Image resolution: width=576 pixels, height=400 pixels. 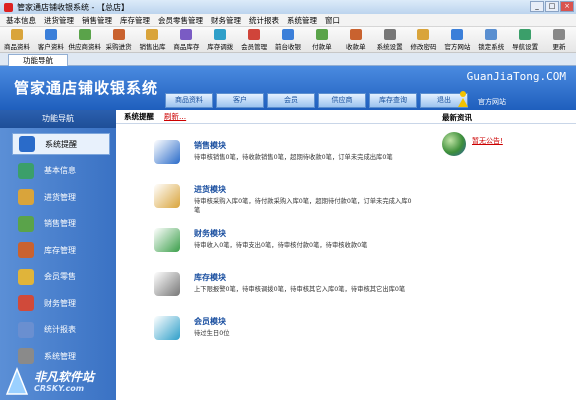 What do you see at coordinates (73, 7) in the screenshot?
I see `window-title: 管家通店铺收银系统 - 【总店】` at bounding box center [73, 7].